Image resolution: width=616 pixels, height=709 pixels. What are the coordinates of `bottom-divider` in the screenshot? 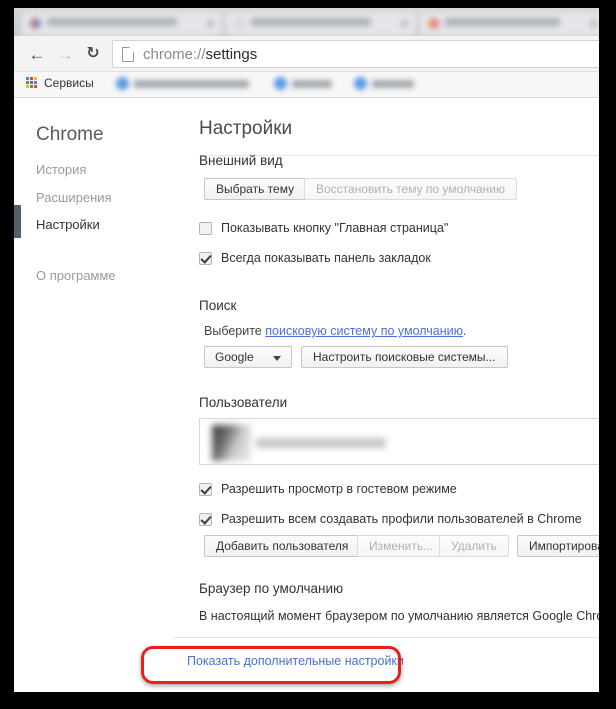 It's located at (386, 637).